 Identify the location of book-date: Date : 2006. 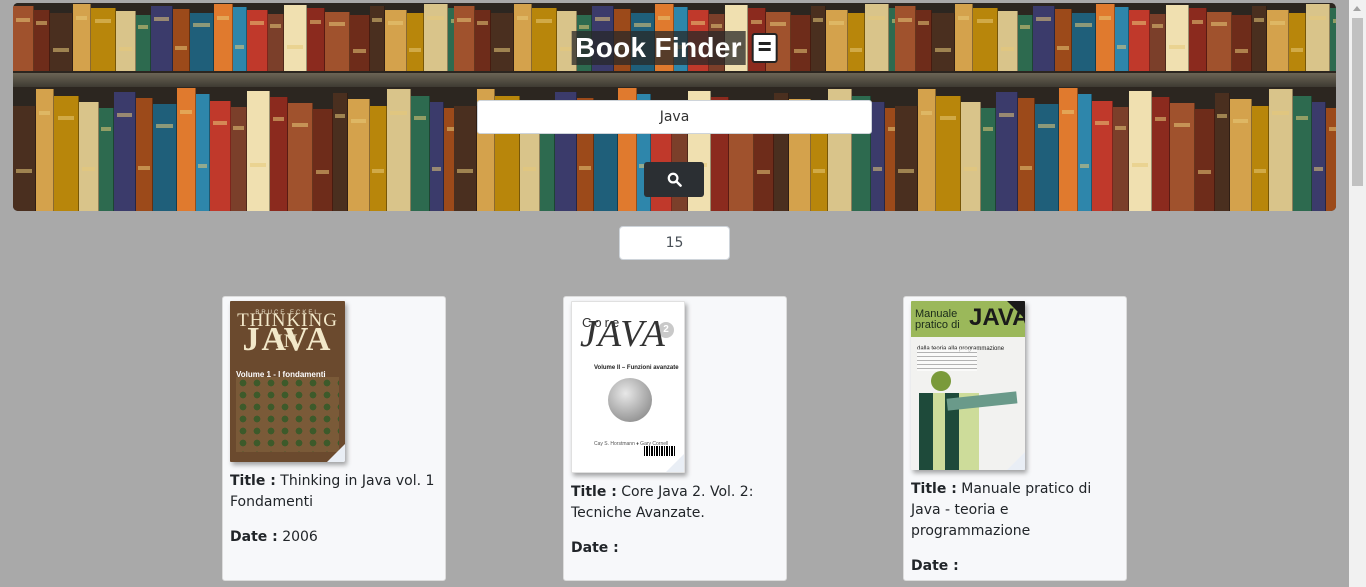
(334, 537).